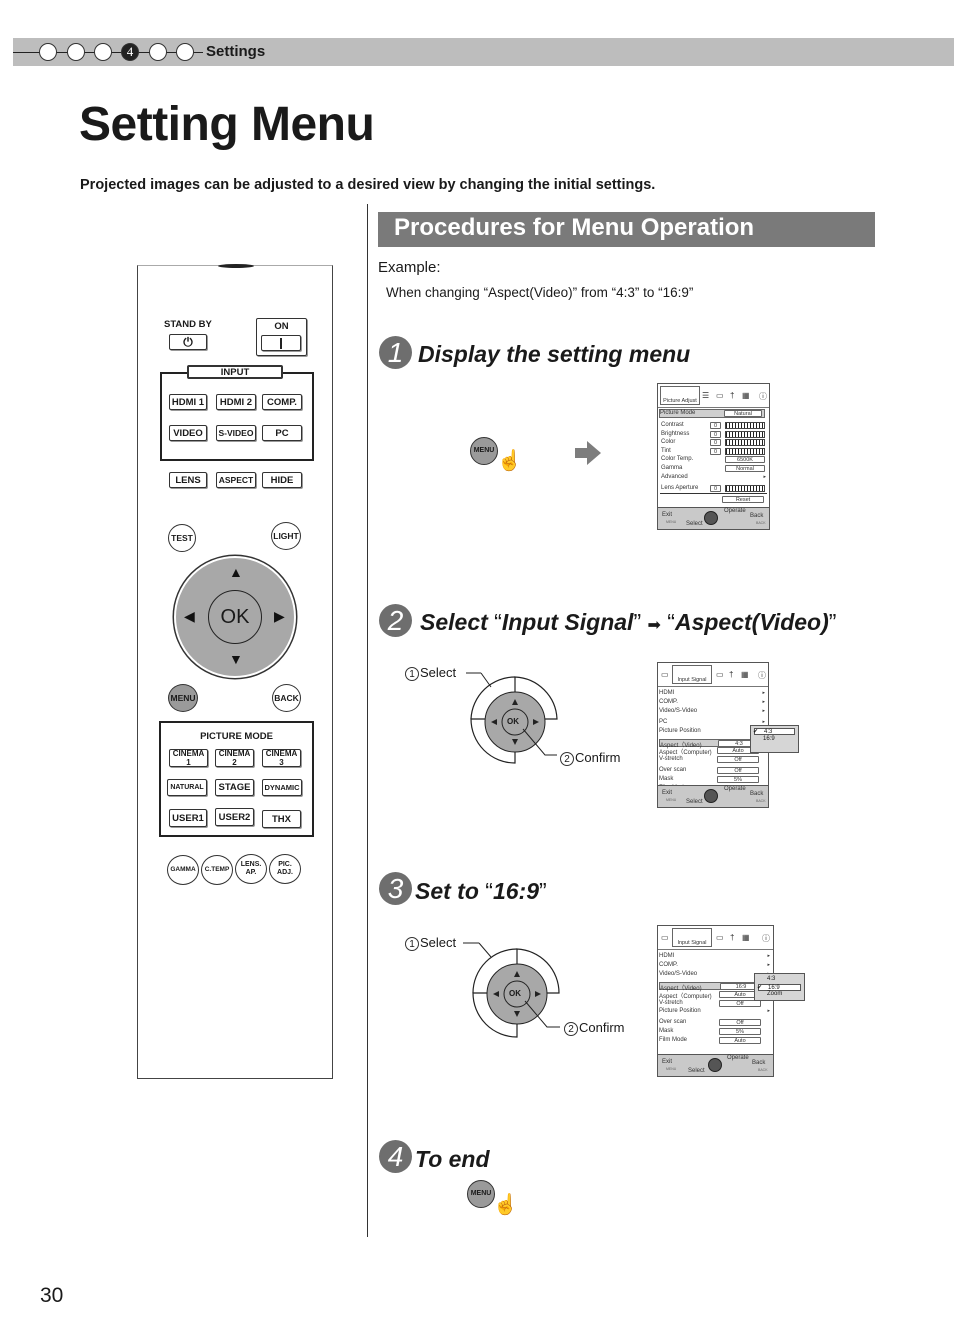  I want to click on back-button: BACK, so click(286, 698).